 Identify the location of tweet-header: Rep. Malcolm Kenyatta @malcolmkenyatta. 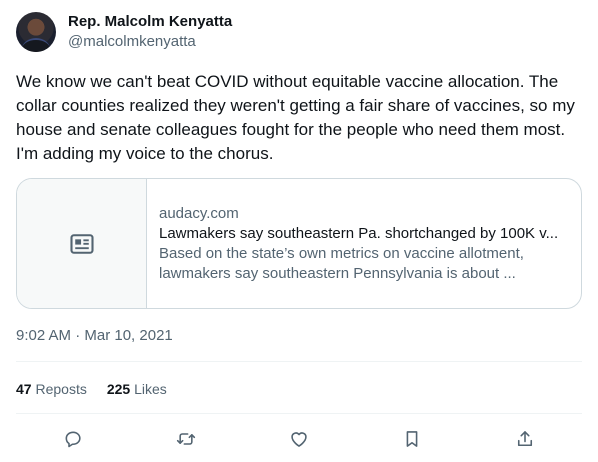
(124, 32).